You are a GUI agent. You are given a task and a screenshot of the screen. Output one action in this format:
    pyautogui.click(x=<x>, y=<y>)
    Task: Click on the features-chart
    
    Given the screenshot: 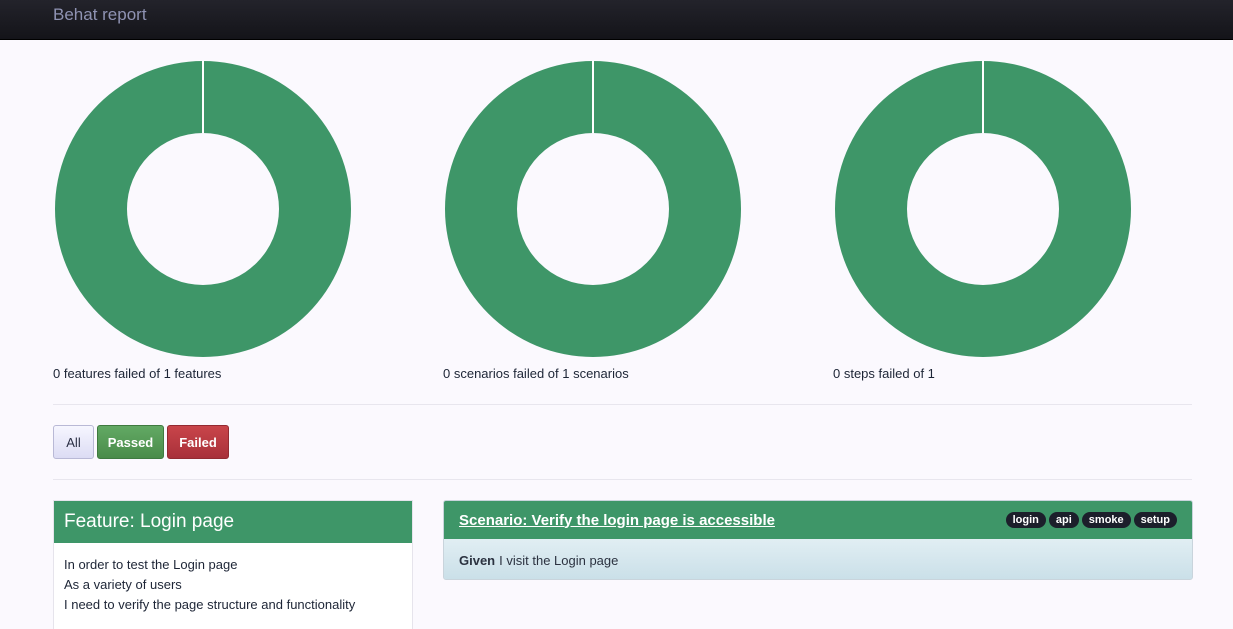 What is the action you would take?
    pyautogui.click(x=203, y=209)
    